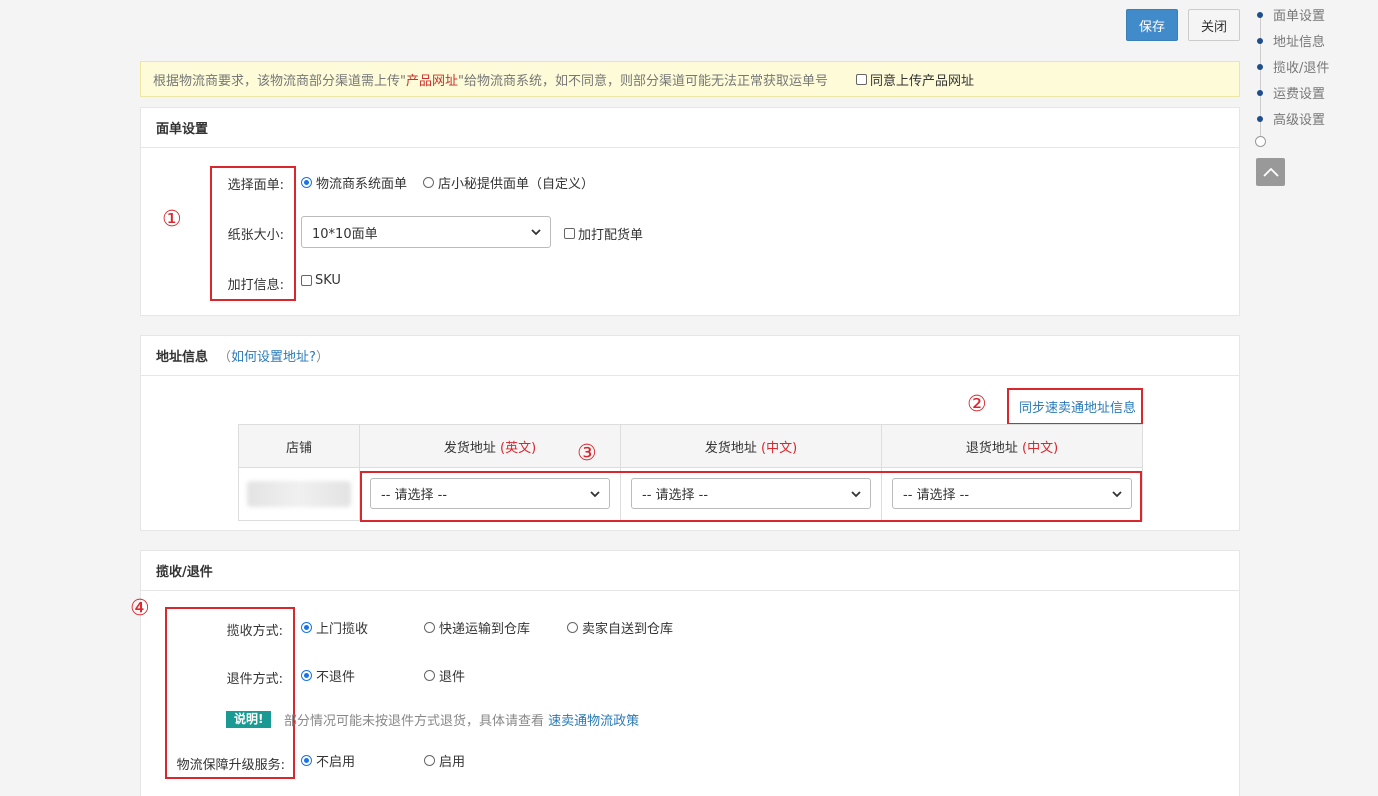 This screenshot has width=1378, height=796. Describe the element at coordinates (254, 679) in the screenshot. I see `return-method-label: 退件方式:` at that location.